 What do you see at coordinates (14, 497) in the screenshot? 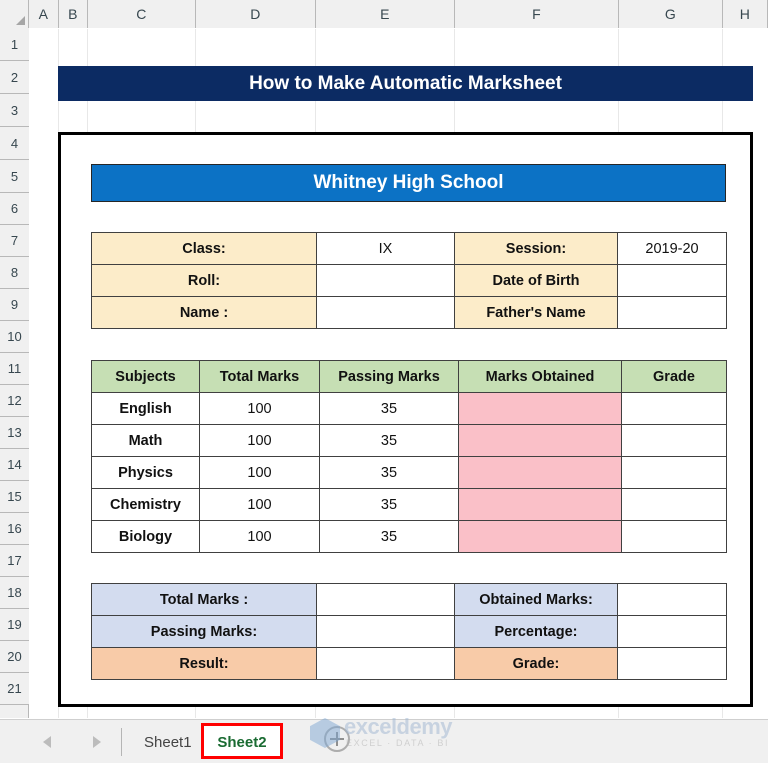
I see `row-header-15: 15` at bounding box center [14, 497].